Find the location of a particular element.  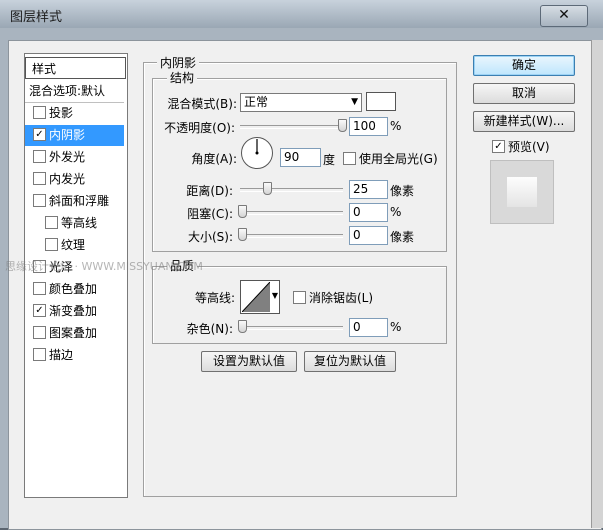

style-item-label: 内发光 is located at coordinates (67, 179).